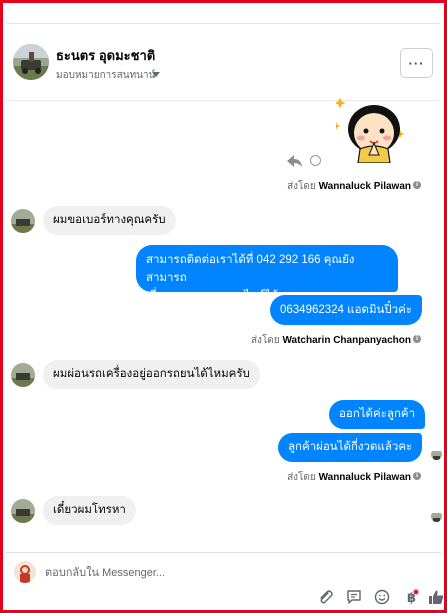 This screenshot has width=447, height=613. Describe the element at coordinates (151, 374) in the screenshot. I see `incoming-message: ผมผ่อนรถเครื่องอยู่ออกรถยนได้ไหมครับ` at that location.